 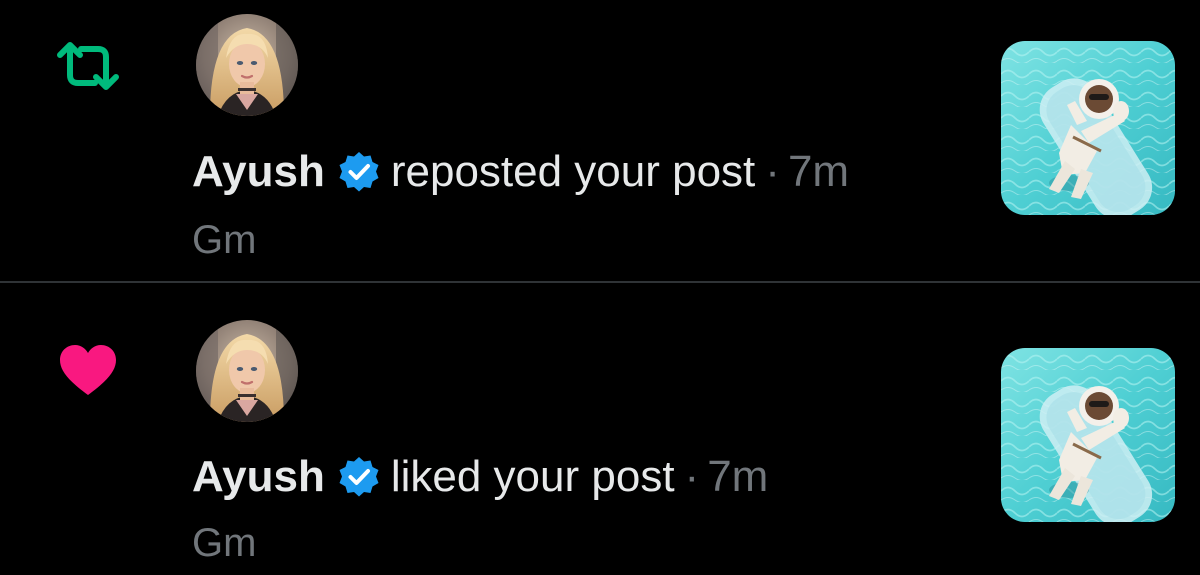 What do you see at coordinates (573, 171) in the screenshot?
I see `notification-action: reposted your post` at bounding box center [573, 171].